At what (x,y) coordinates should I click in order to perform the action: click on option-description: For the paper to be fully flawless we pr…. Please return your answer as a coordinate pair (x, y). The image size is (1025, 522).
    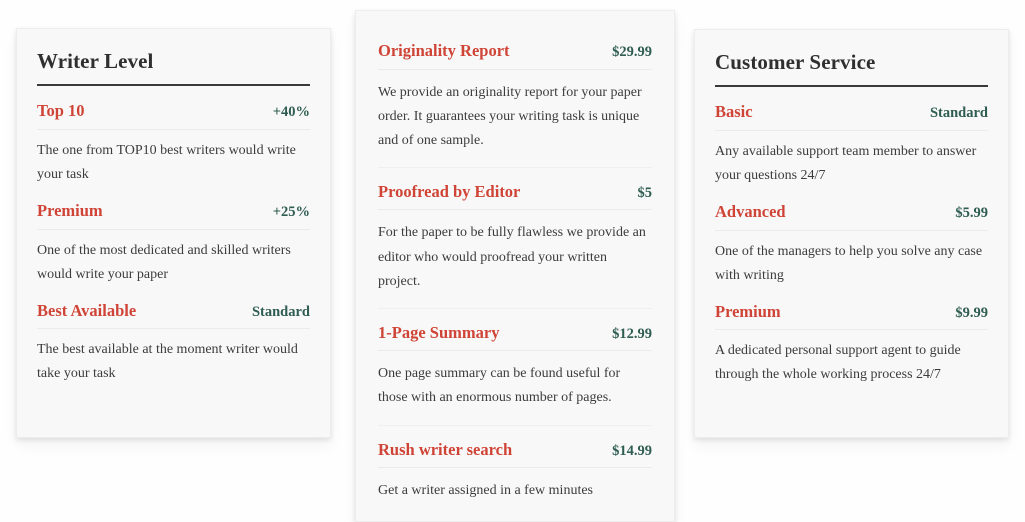
    Looking at the image, I should click on (512, 257).